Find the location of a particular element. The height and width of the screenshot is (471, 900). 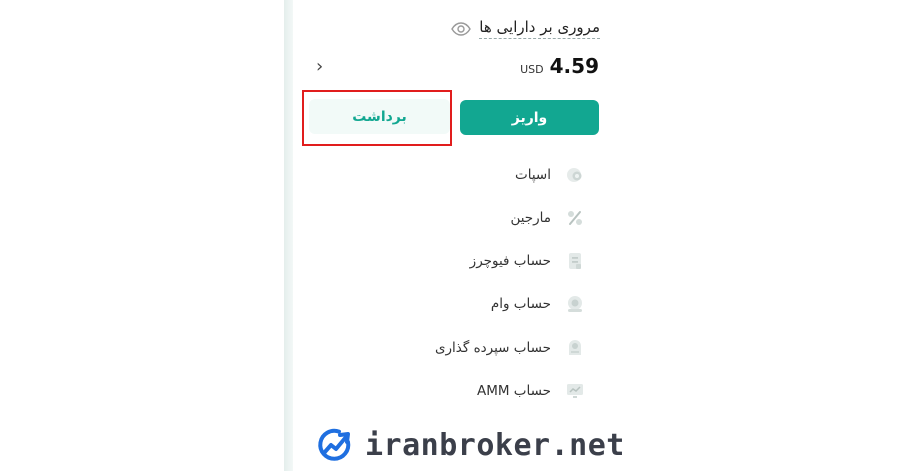

watermark: iranbroker.net is located at coordinates (470, 445).